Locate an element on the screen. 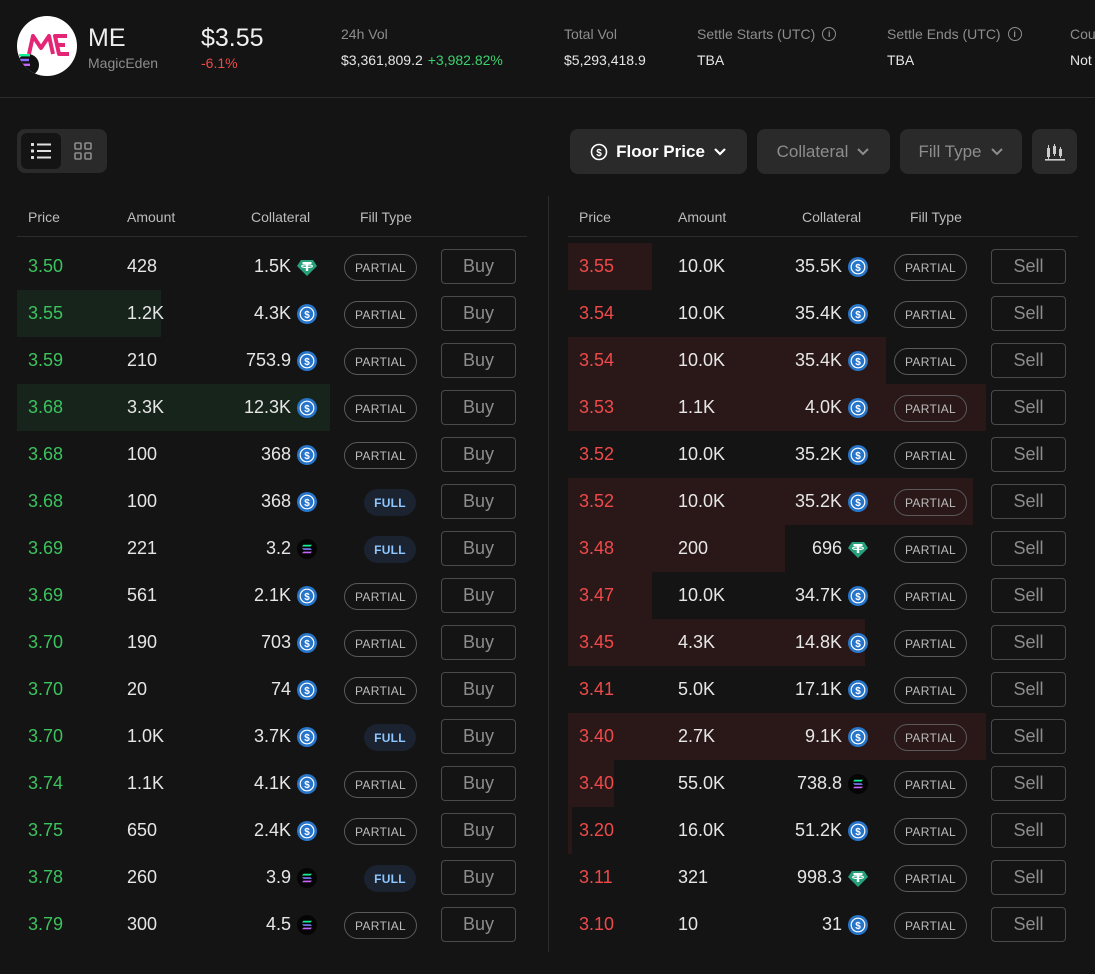 The width and height of the screenshot is (1095, 974). stat-label: Cou is located at coordinates (1082, 34).